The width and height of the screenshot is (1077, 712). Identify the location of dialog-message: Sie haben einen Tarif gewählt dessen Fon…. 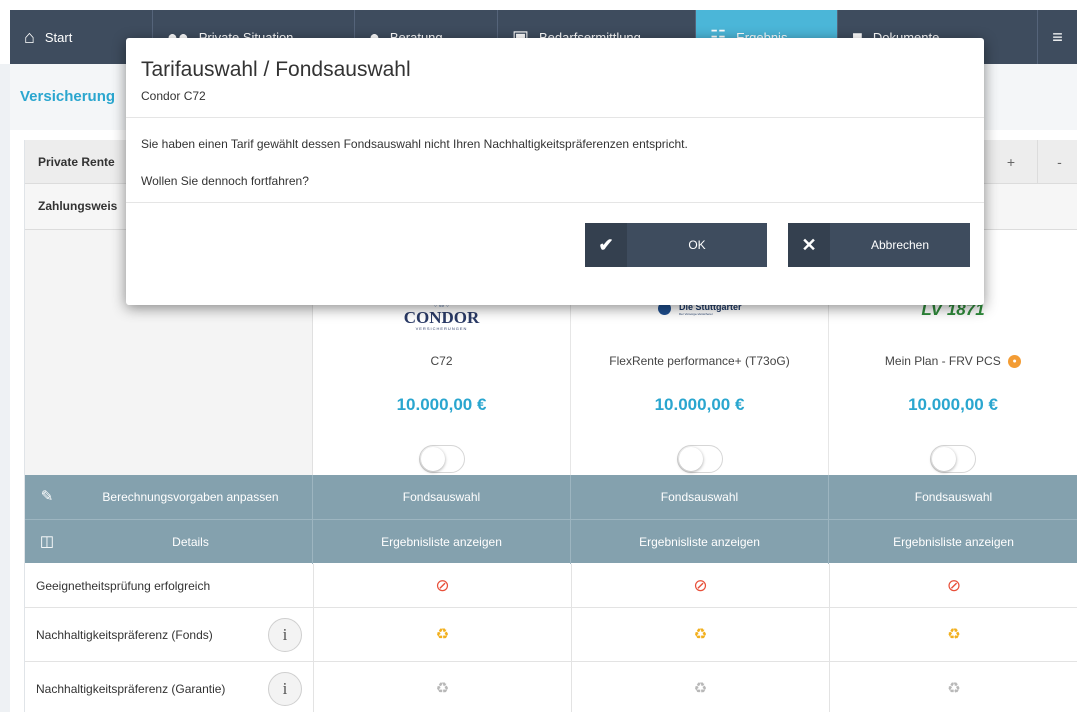
(414, 144).